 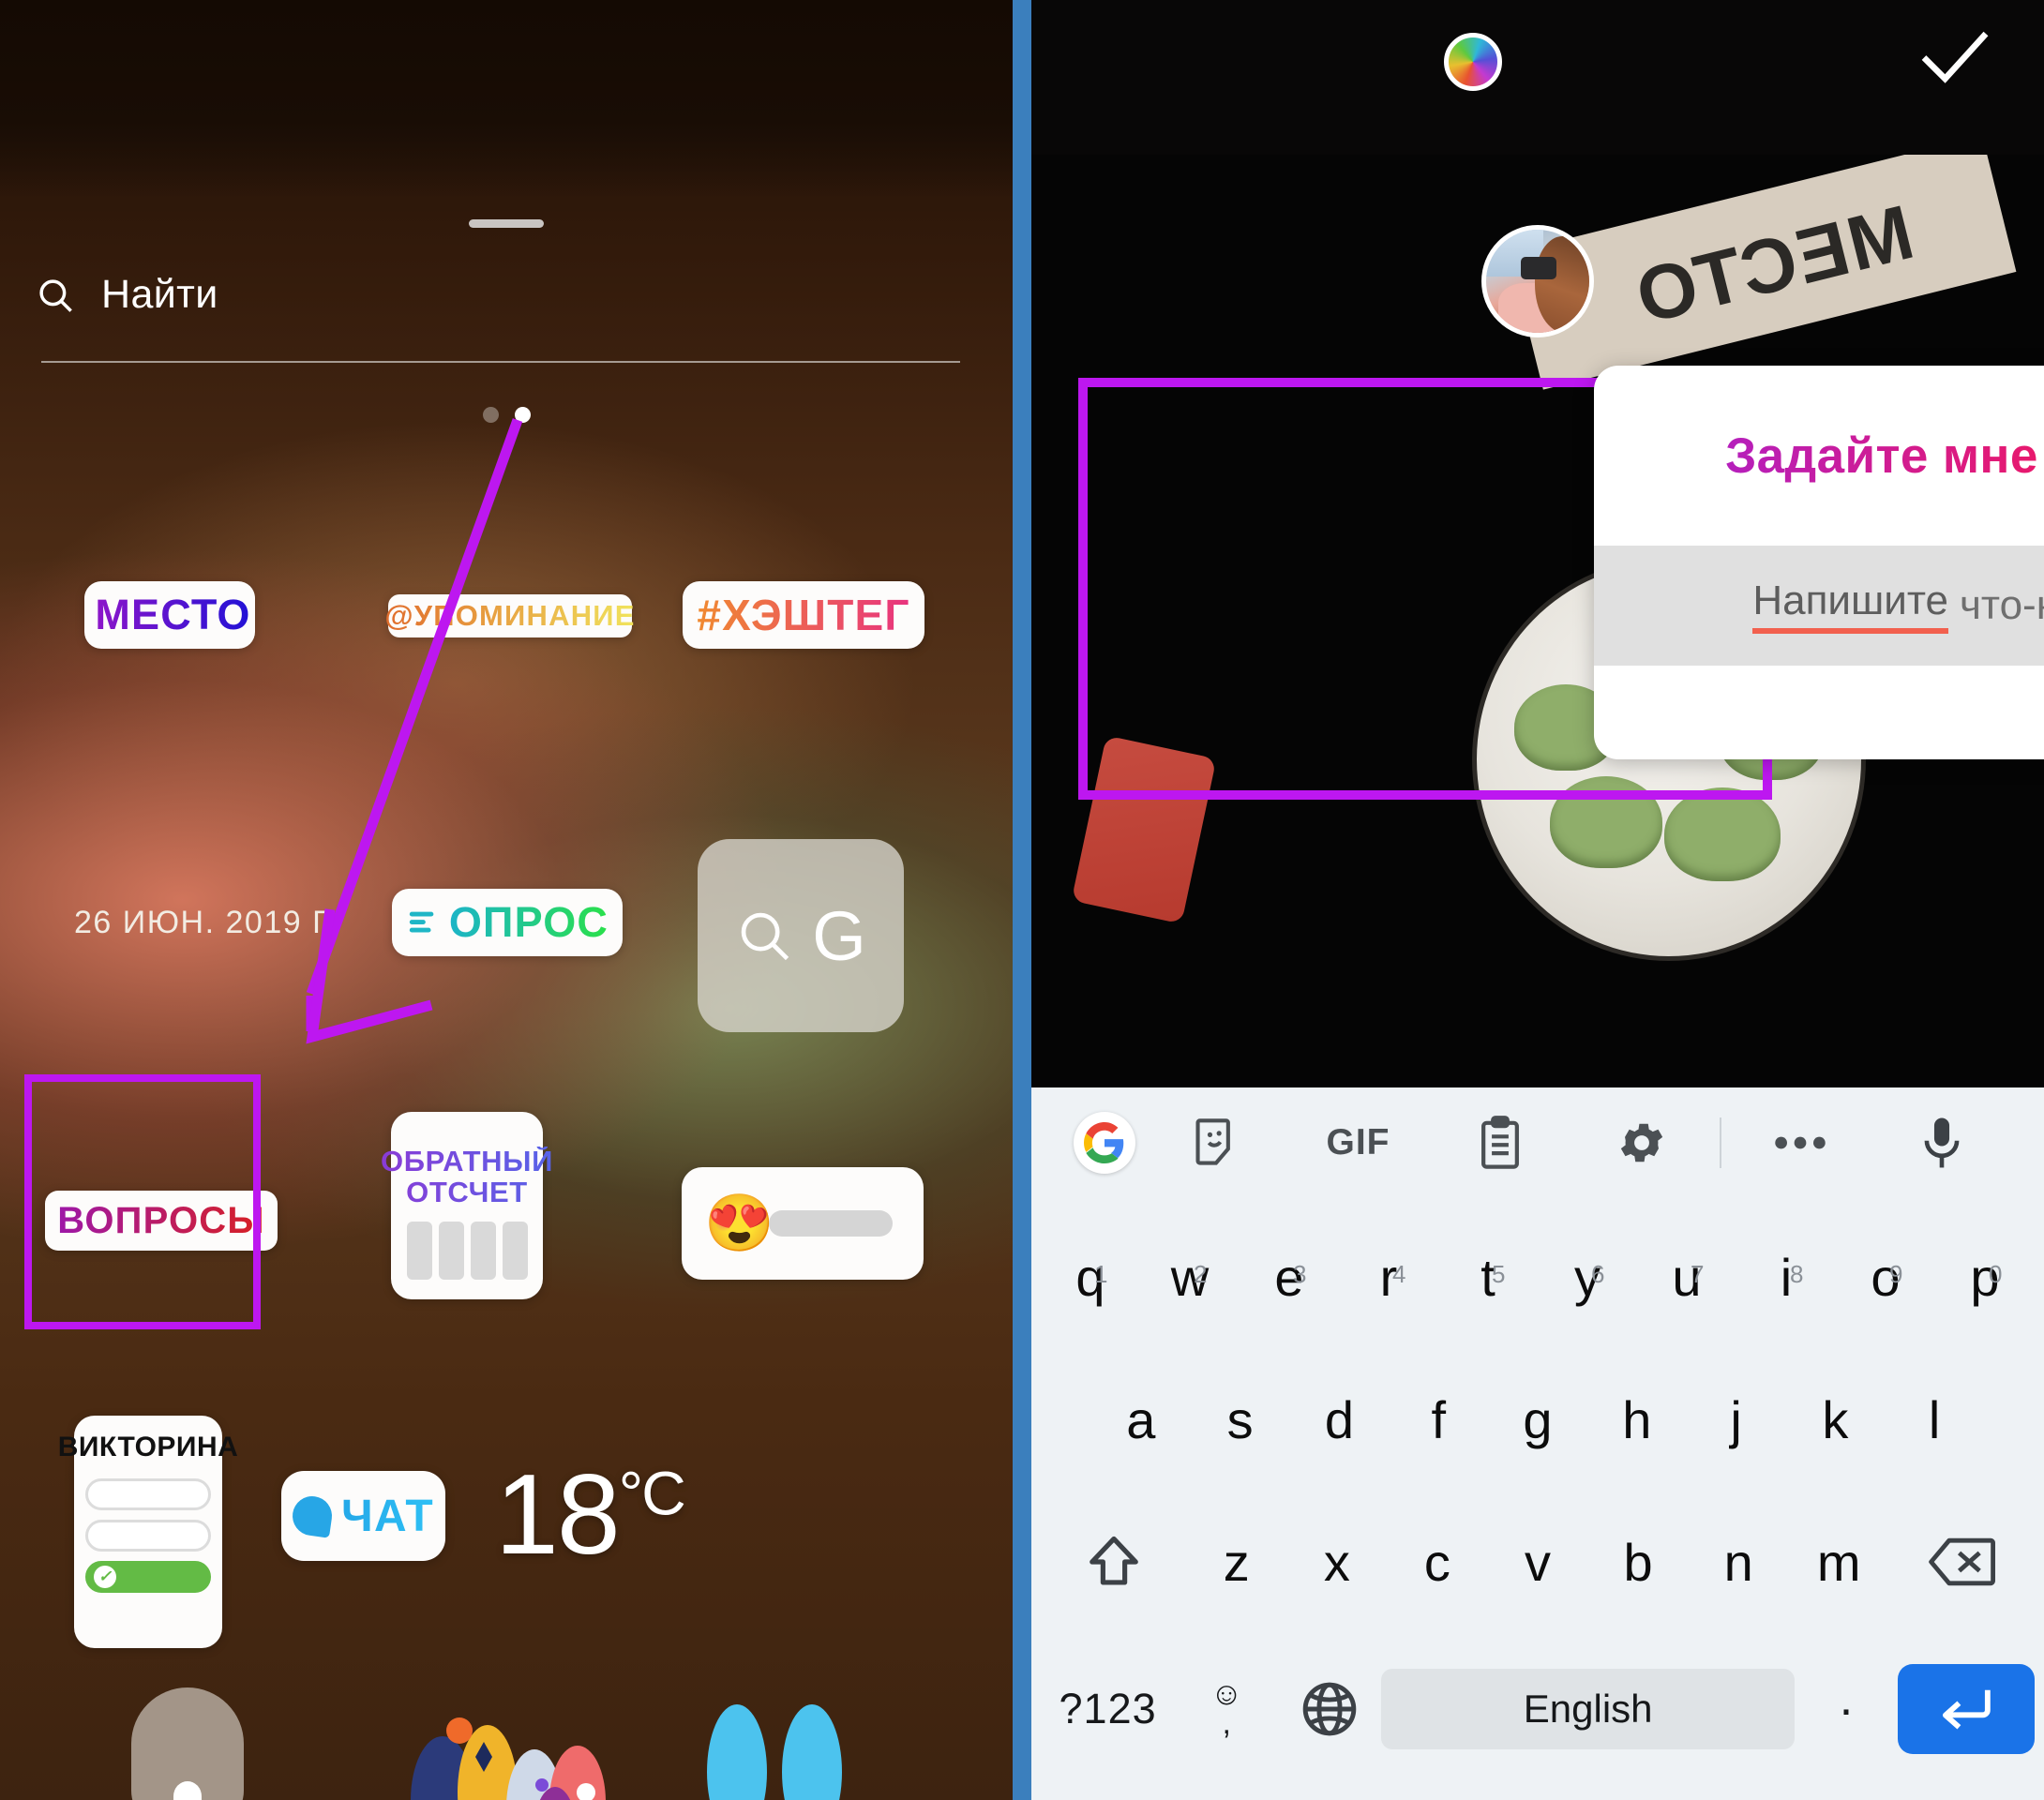 I want to click on key-l: l, so click(x=1934, y=1419).